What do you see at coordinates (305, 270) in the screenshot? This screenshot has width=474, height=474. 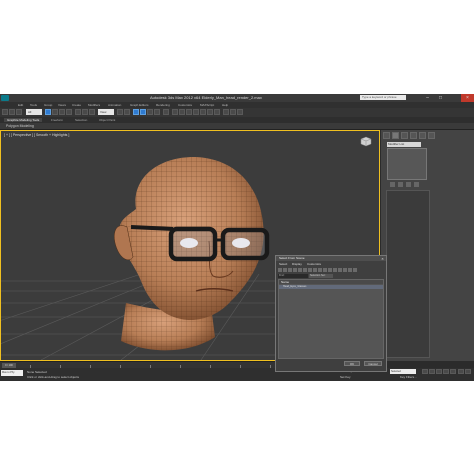 I see `filter-warps-icon` at bounding box center [305, 270].